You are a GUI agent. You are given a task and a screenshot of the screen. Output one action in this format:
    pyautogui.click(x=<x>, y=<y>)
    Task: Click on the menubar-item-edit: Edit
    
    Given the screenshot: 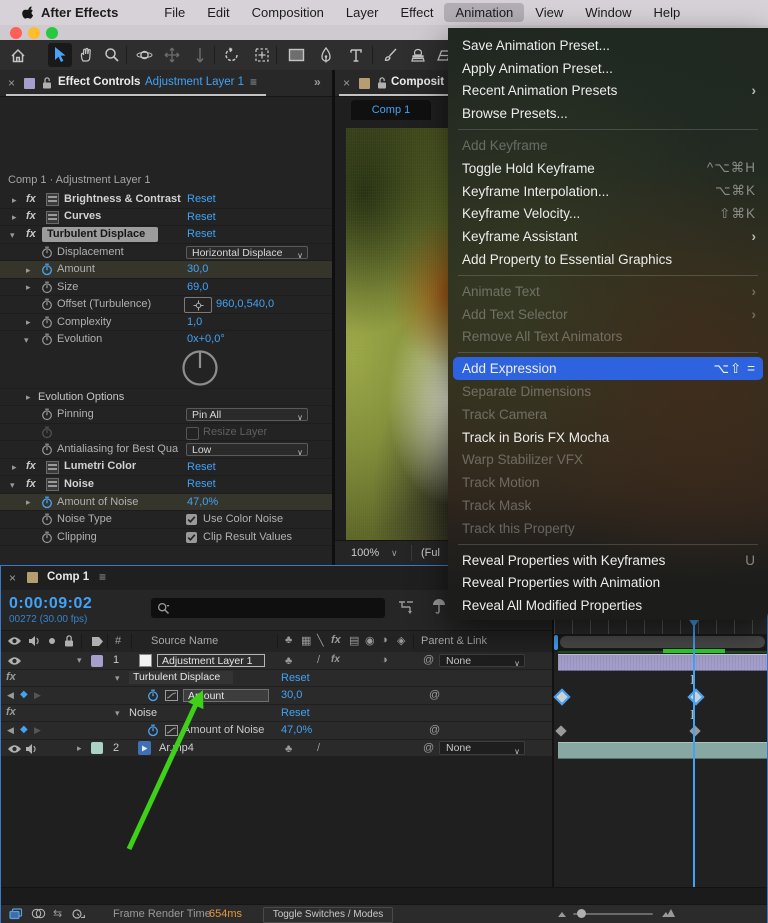 What is the action you would take?
    pyautogui.click(x=218, y=12)
    